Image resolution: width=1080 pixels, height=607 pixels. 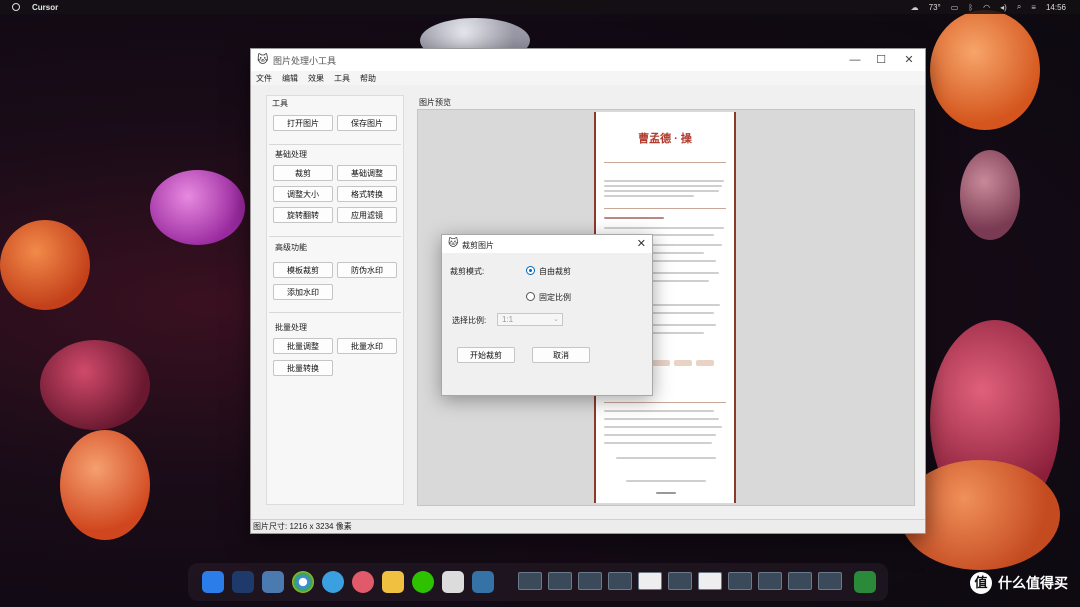 I want to click on menu-tools: 工具, so click(x=342, y=78).